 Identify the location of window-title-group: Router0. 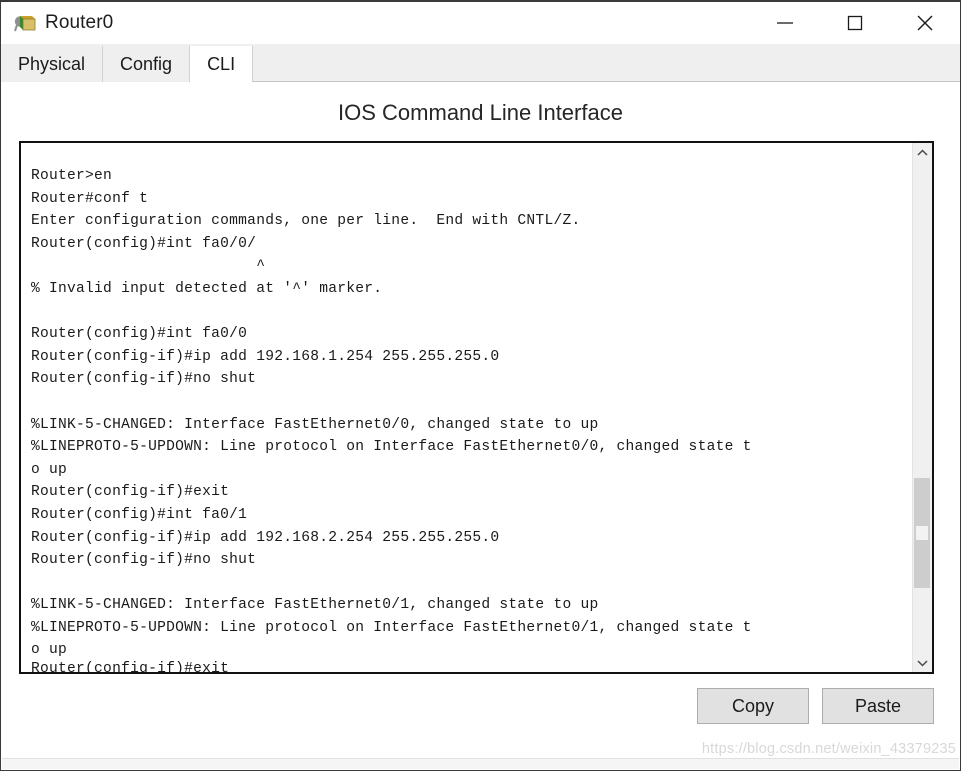
(57, 23).